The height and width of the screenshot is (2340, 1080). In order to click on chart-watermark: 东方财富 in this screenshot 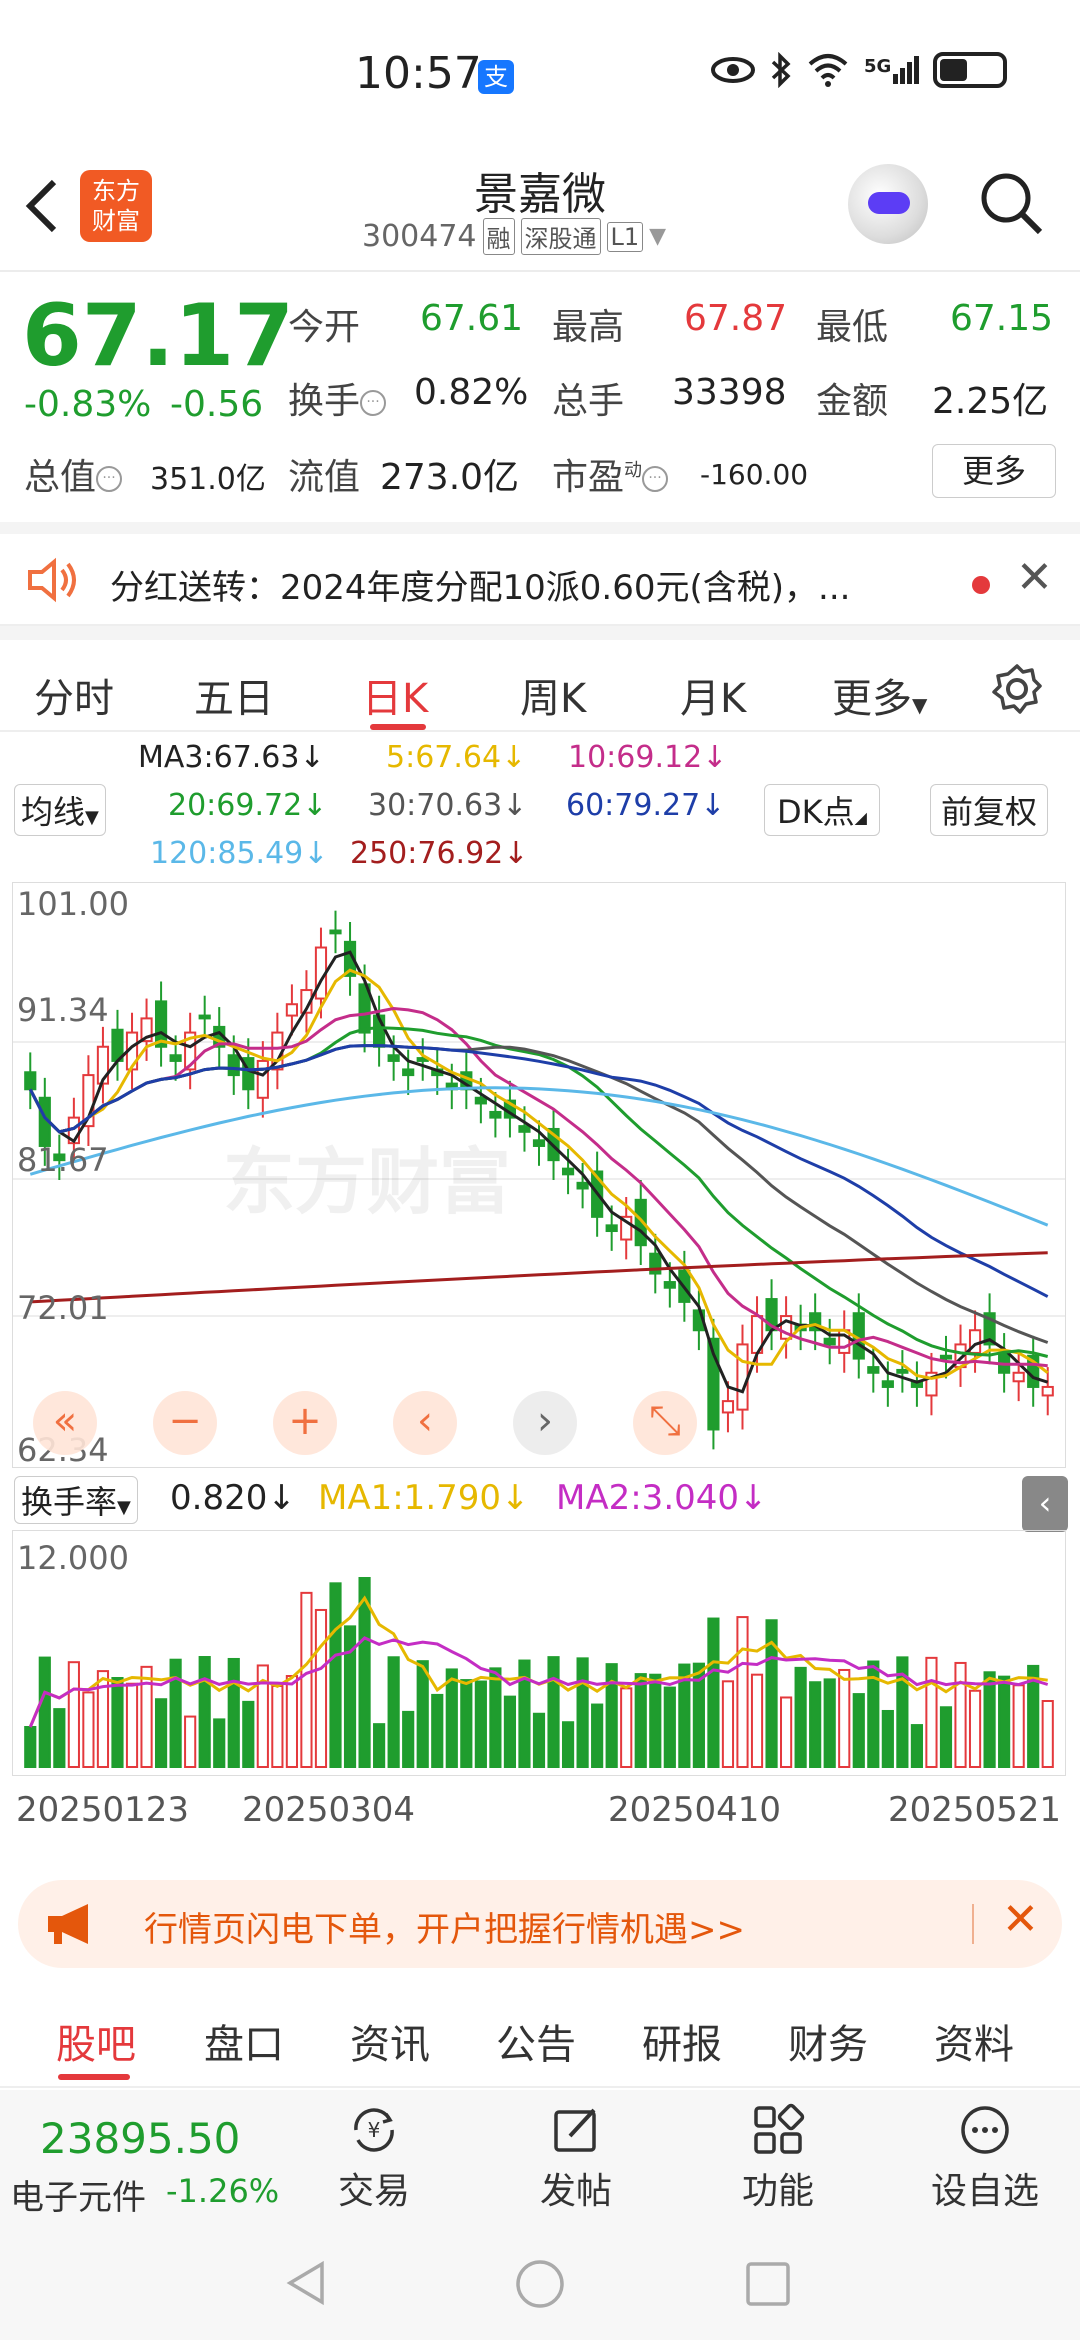, I will do `click(367, 1182)`.